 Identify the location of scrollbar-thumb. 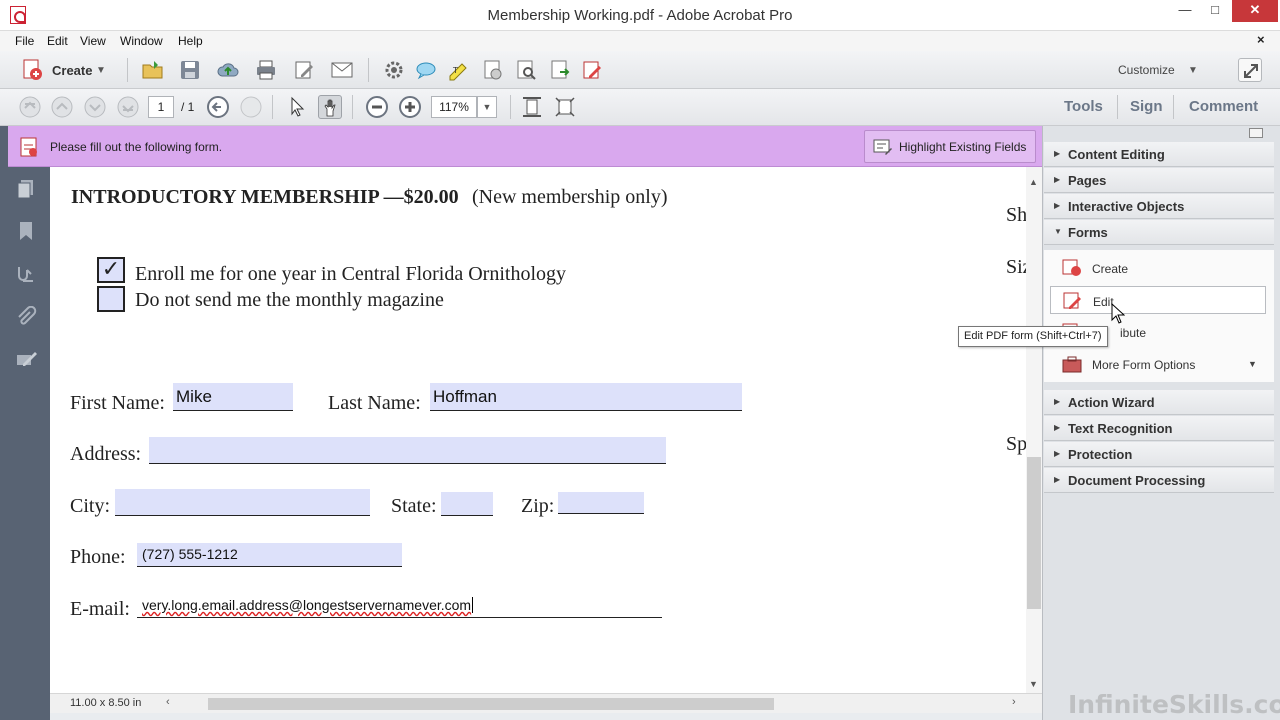
(1034, 533).